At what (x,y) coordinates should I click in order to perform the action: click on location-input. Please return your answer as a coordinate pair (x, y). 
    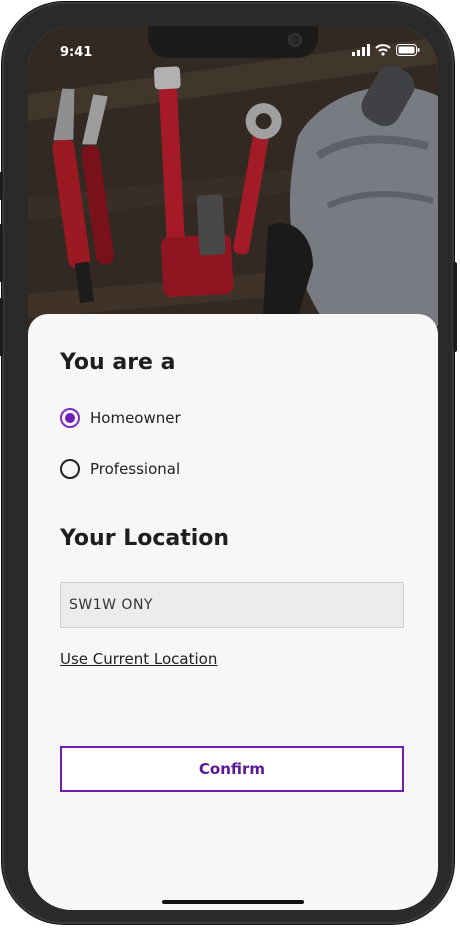
    Looking at the image, I should click on (232, 605).